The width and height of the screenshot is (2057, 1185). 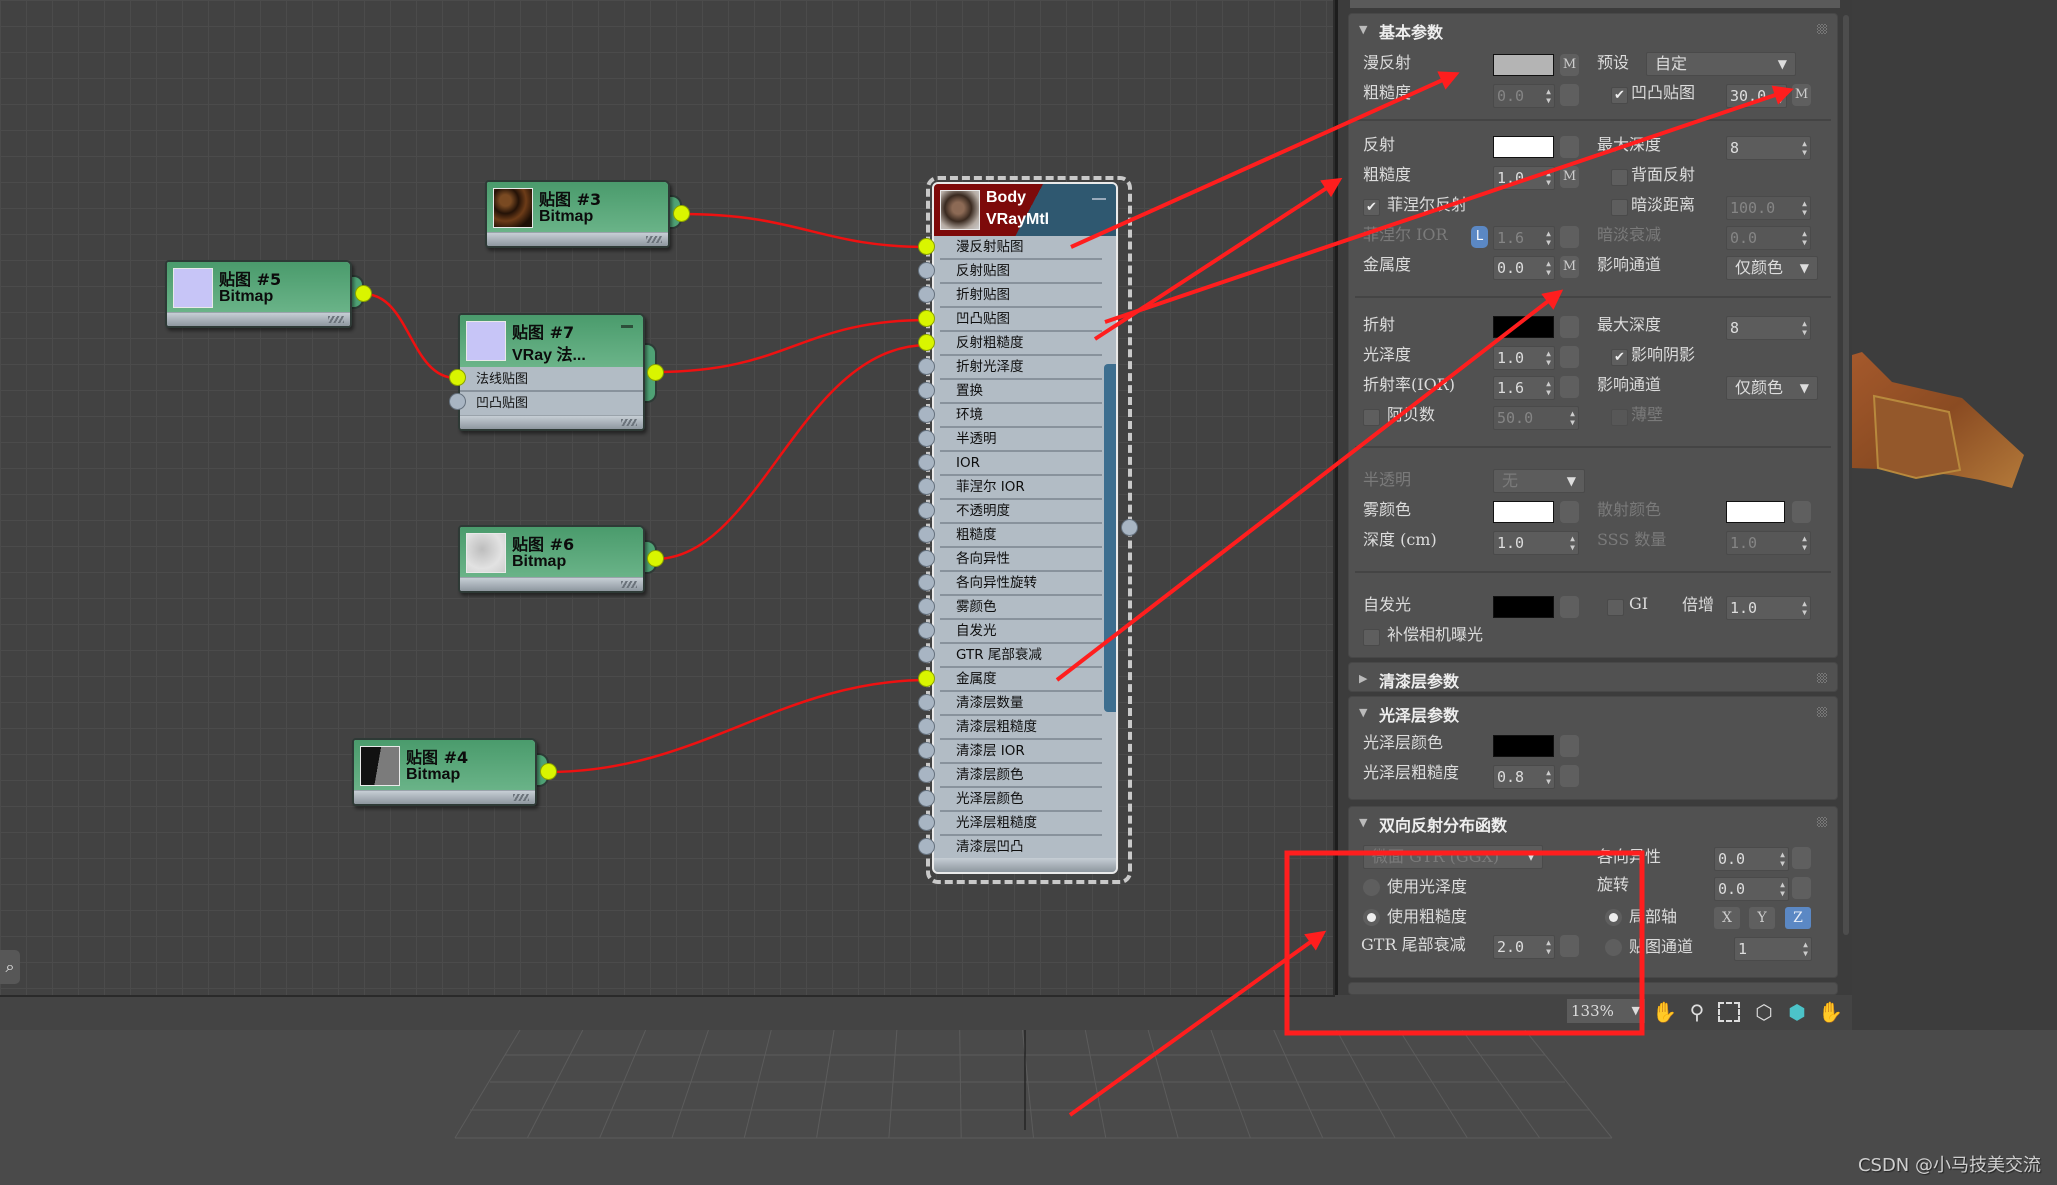 I want to click on fog-map-button, so click(x=1569, y=512).